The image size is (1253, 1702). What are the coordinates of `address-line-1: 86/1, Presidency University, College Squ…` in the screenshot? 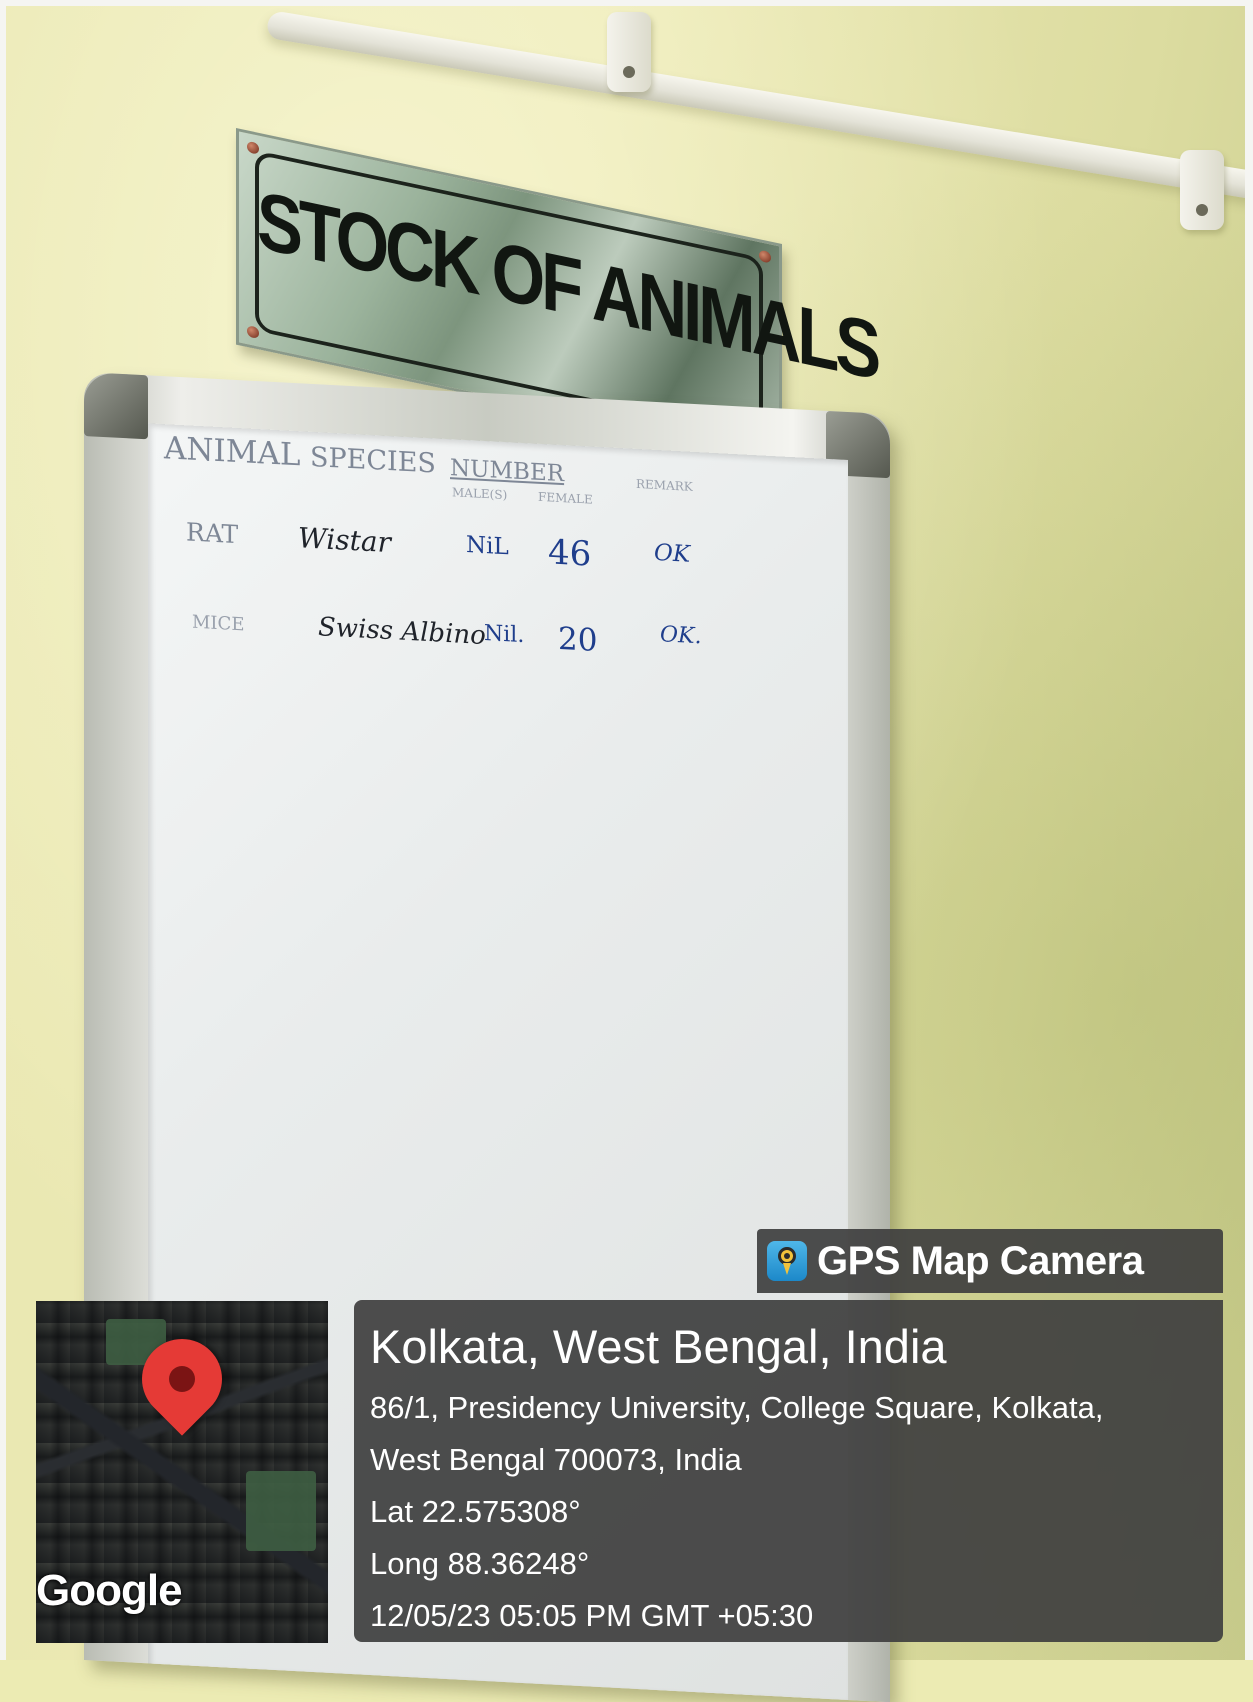 It's located at (737, 1407).